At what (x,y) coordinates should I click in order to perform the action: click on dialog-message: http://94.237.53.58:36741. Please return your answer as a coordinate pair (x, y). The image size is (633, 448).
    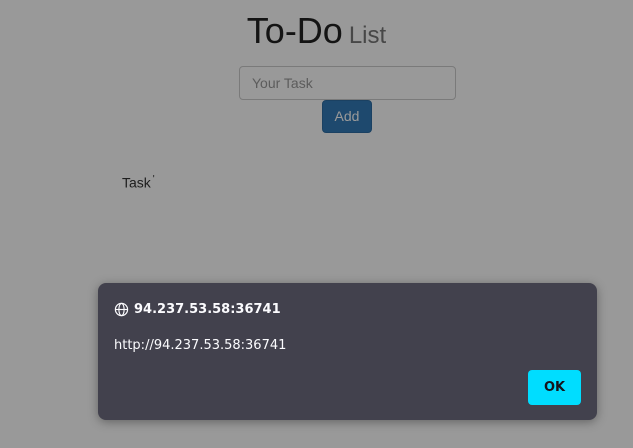
    Looking at the image, I should click on (200, 345).